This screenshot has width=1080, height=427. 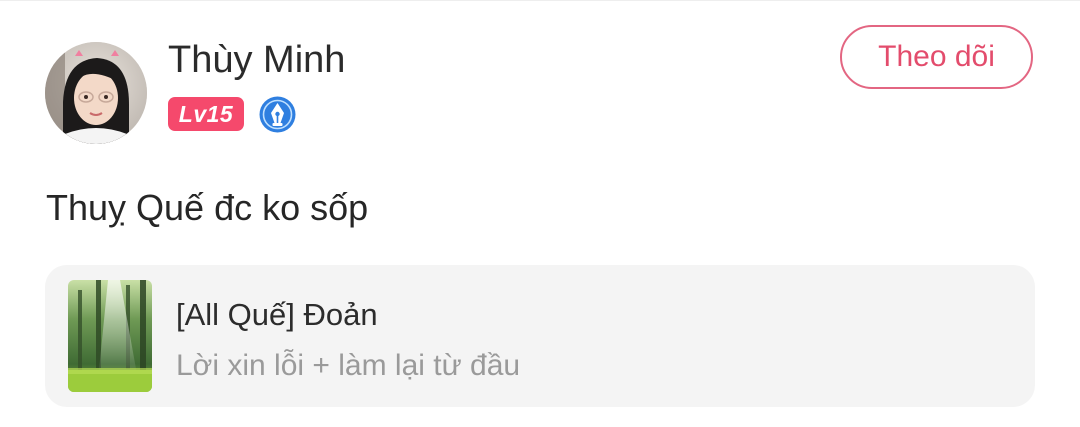 I want to click on level-badge: Lv15, so click(x=206, y=114).